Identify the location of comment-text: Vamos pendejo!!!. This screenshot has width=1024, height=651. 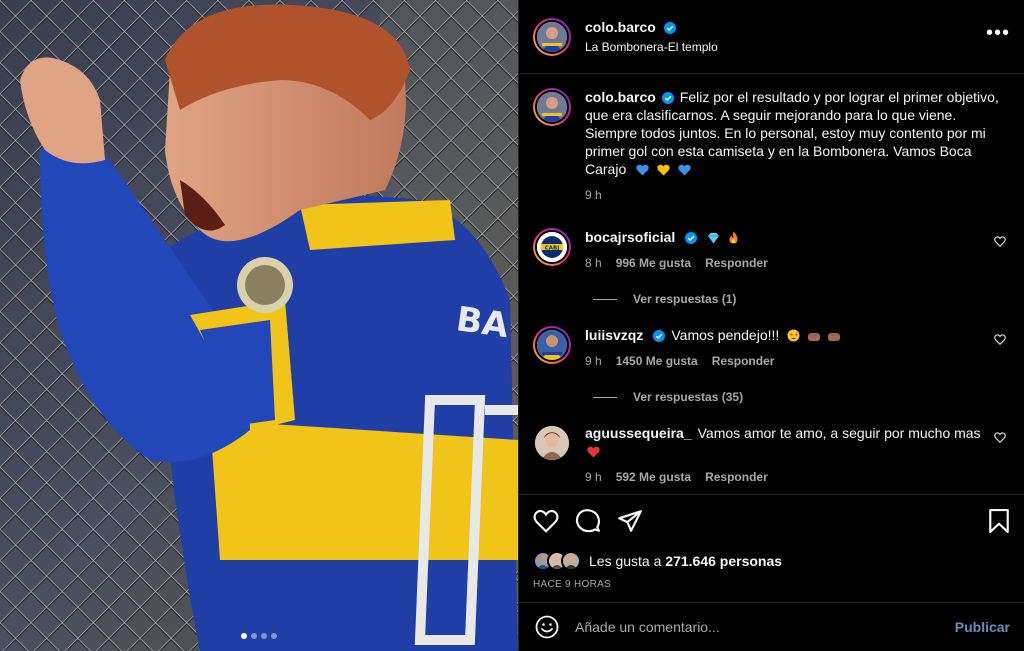
(725, 335).